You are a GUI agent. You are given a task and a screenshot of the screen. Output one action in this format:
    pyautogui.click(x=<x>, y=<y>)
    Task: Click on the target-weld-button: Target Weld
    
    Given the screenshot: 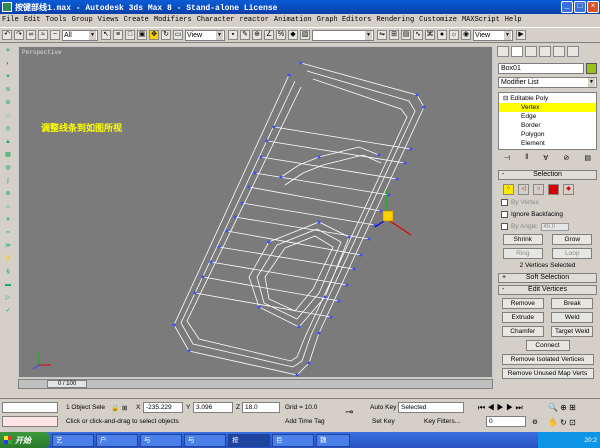 What is the action you would take?
    pyautogui.click(x=572, y=331)
    